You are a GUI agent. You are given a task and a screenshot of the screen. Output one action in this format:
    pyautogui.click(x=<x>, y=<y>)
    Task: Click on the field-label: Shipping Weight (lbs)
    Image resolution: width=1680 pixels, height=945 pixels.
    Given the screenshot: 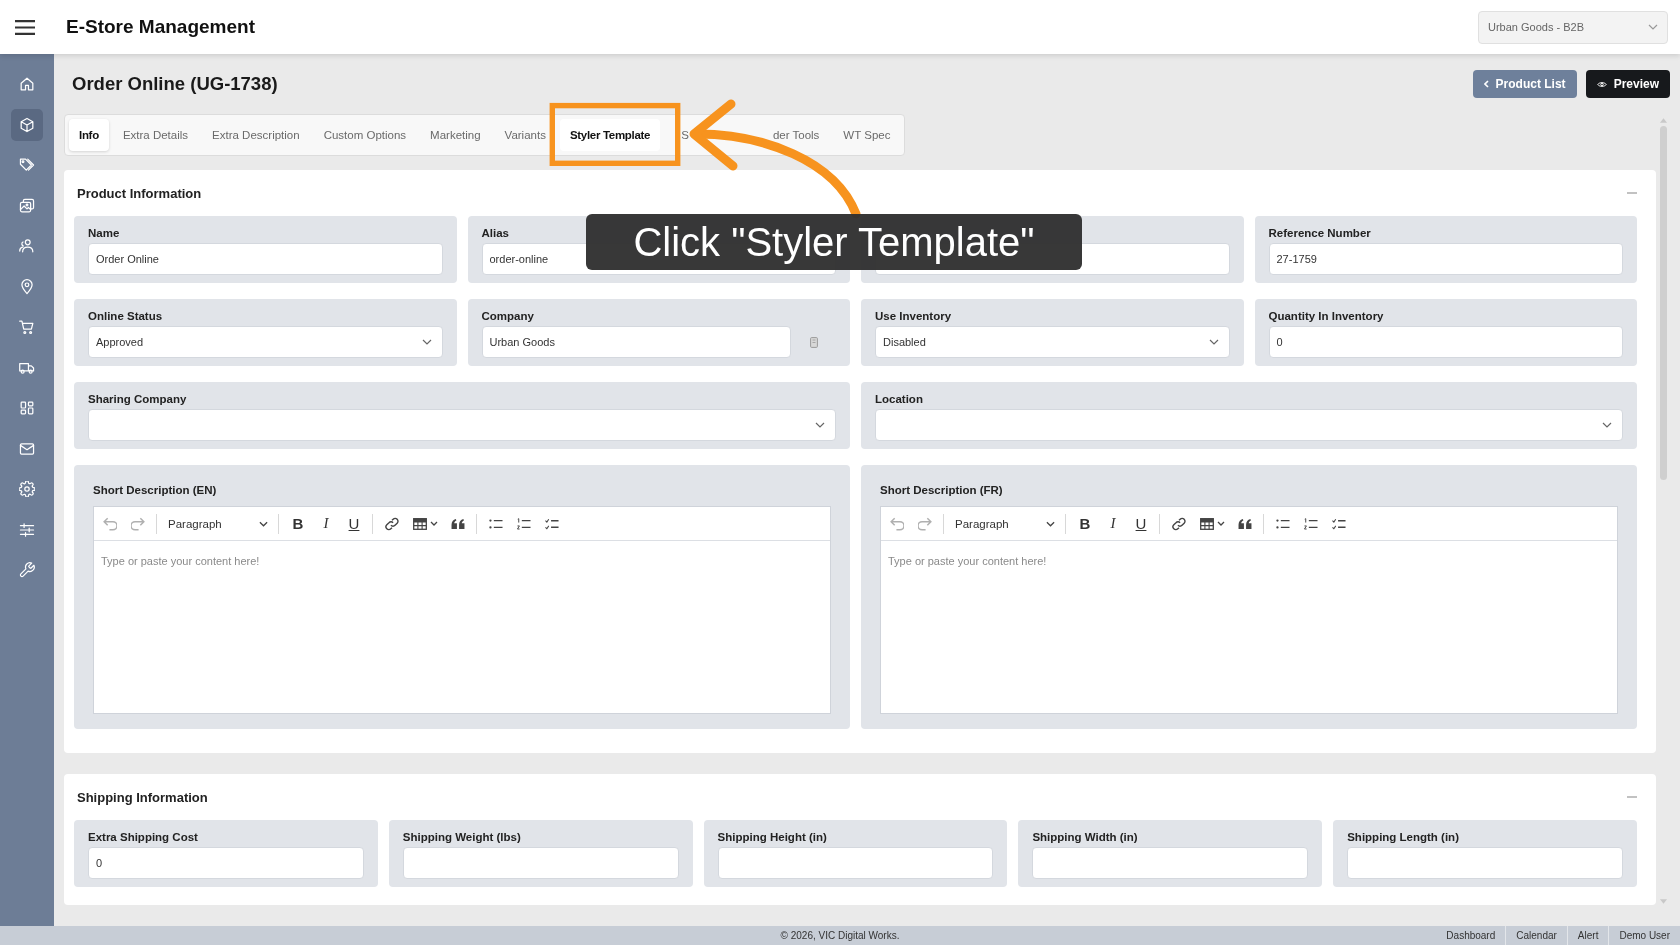 What is the action you would take?
    pyautogui.click(x=461, y=837)
    